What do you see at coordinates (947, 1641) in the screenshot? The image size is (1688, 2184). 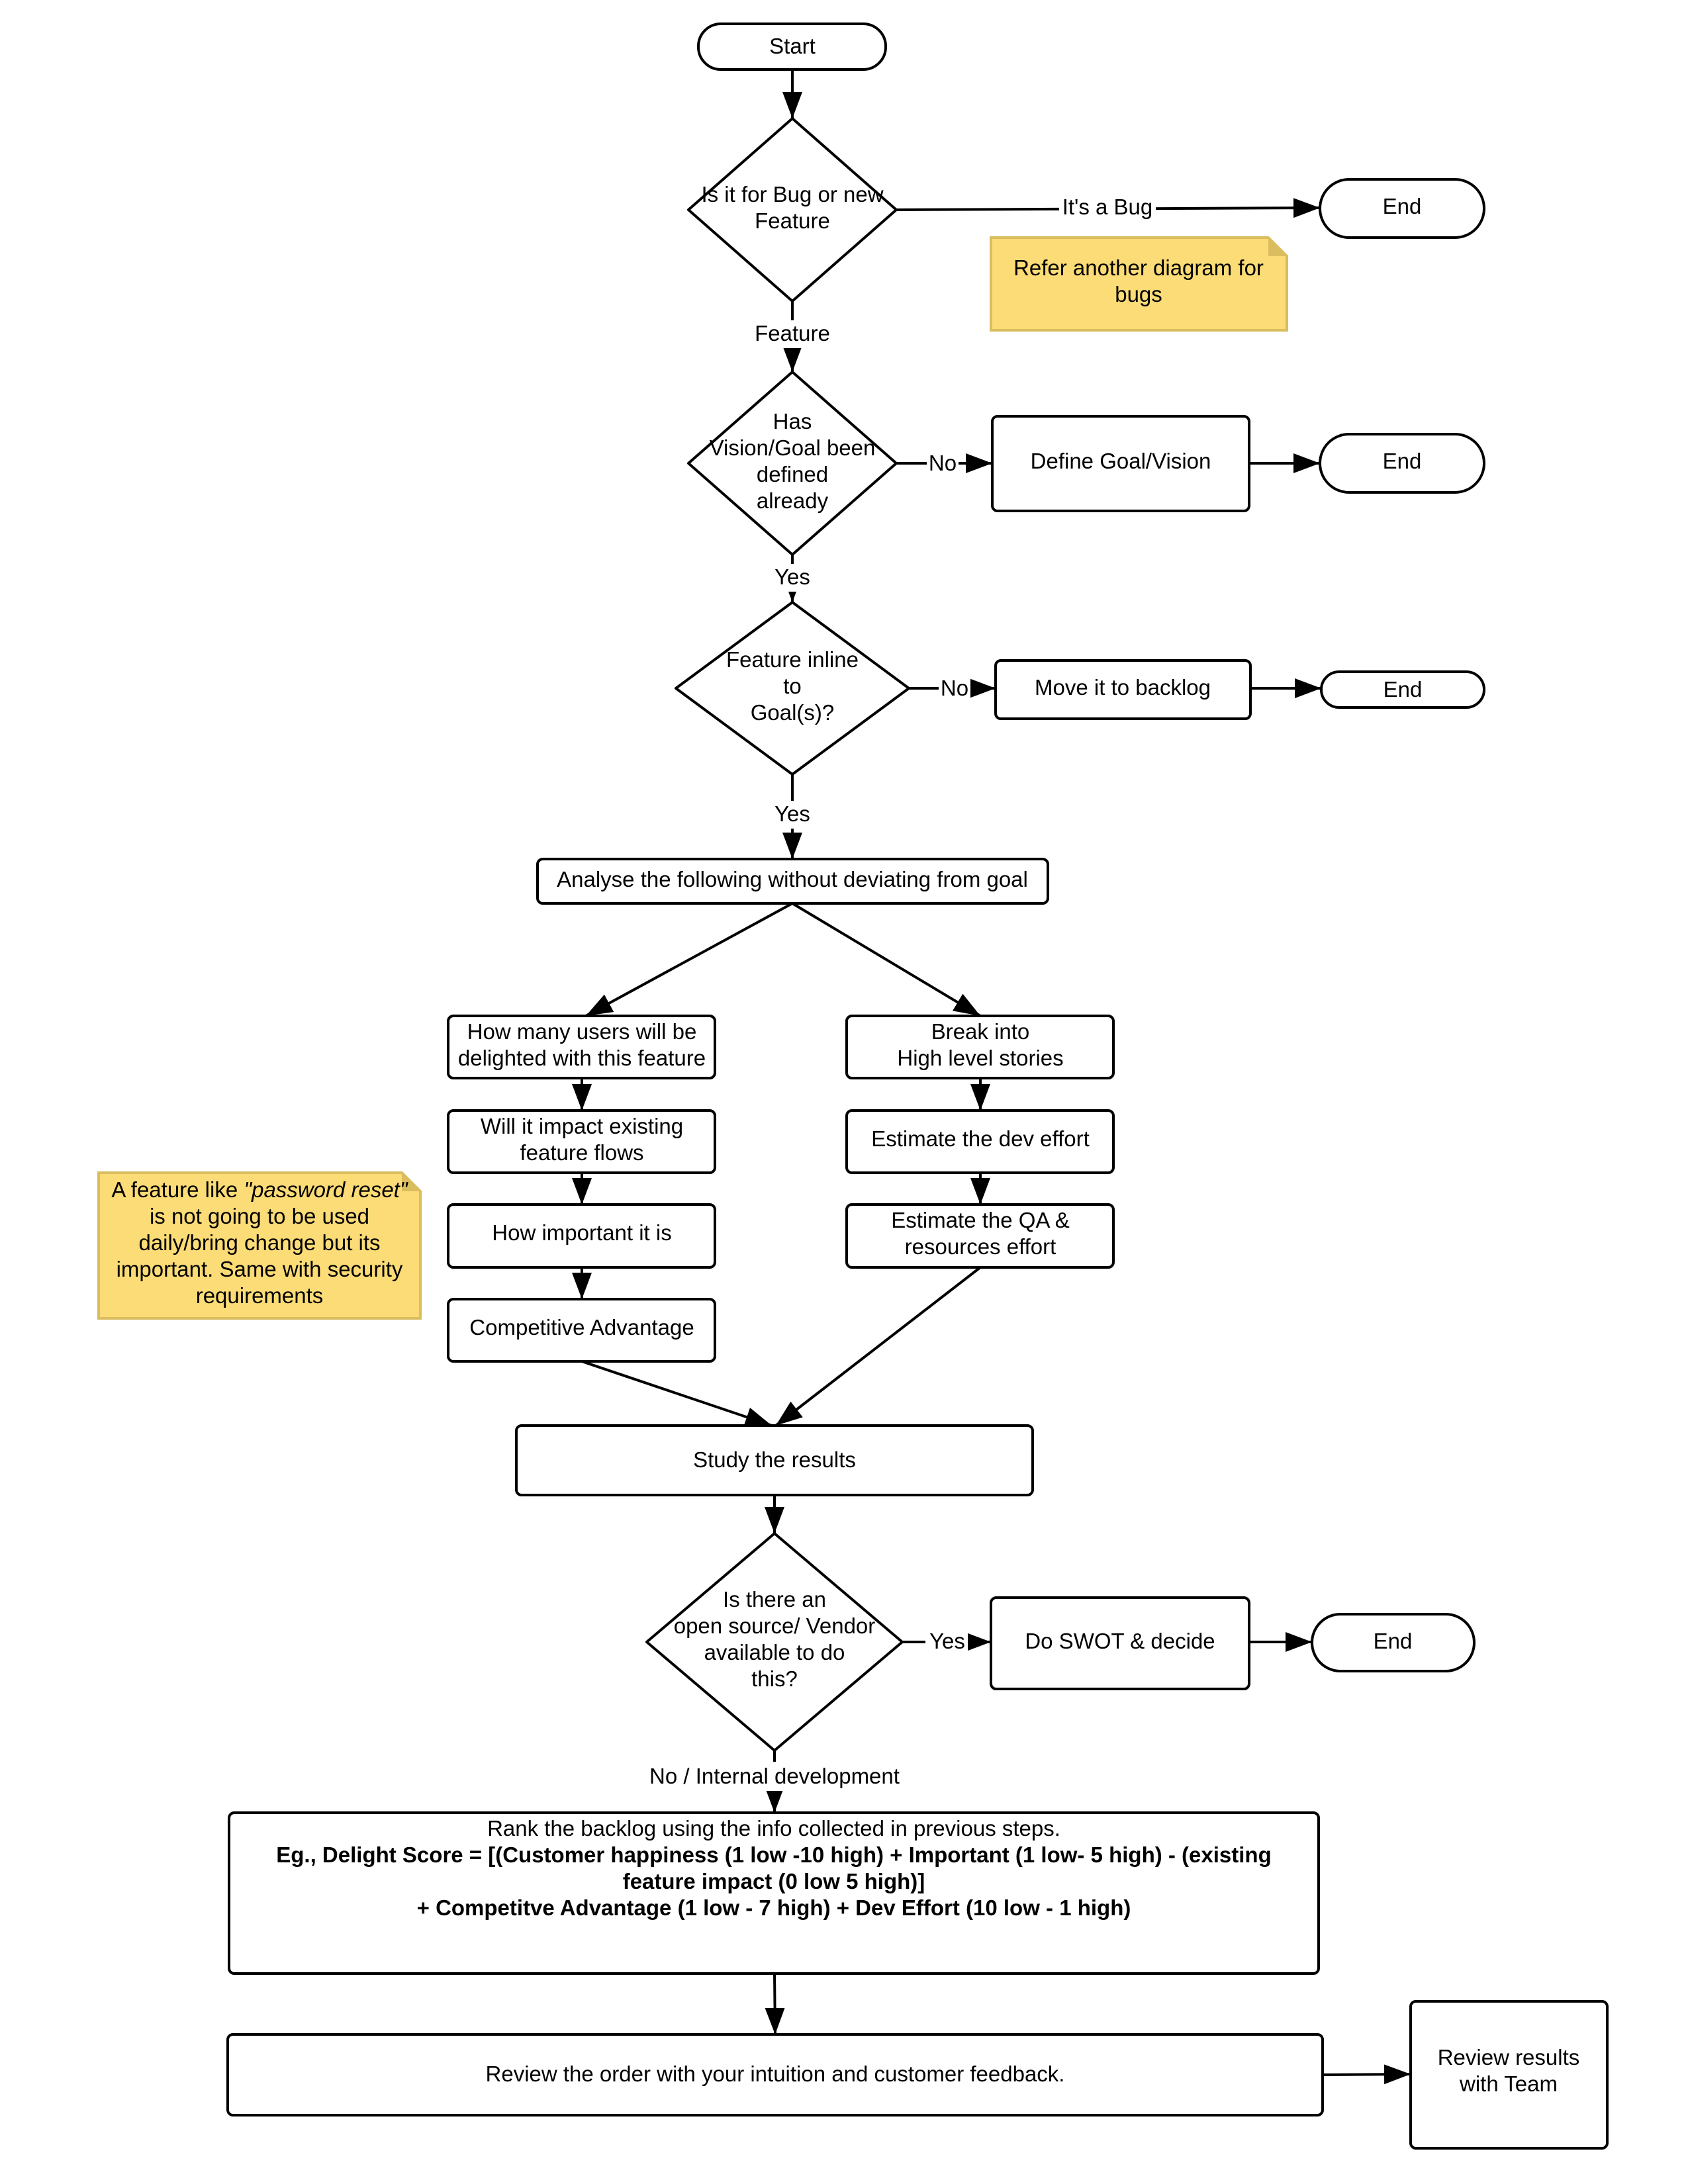 I see `edge-label-yes-vendor: Yes` at bounding box center [947, 1641].